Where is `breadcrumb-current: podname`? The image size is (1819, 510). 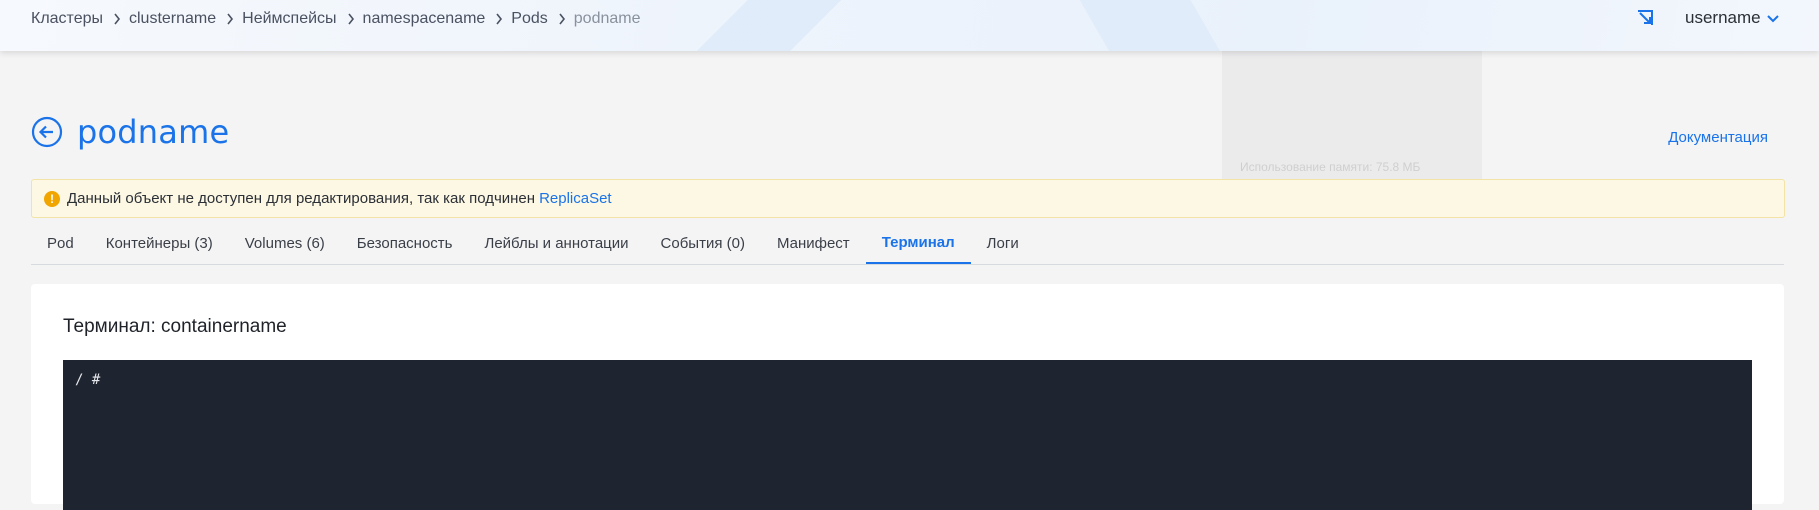
breadcrumb-current: podname is located at coordinates (607, 18).